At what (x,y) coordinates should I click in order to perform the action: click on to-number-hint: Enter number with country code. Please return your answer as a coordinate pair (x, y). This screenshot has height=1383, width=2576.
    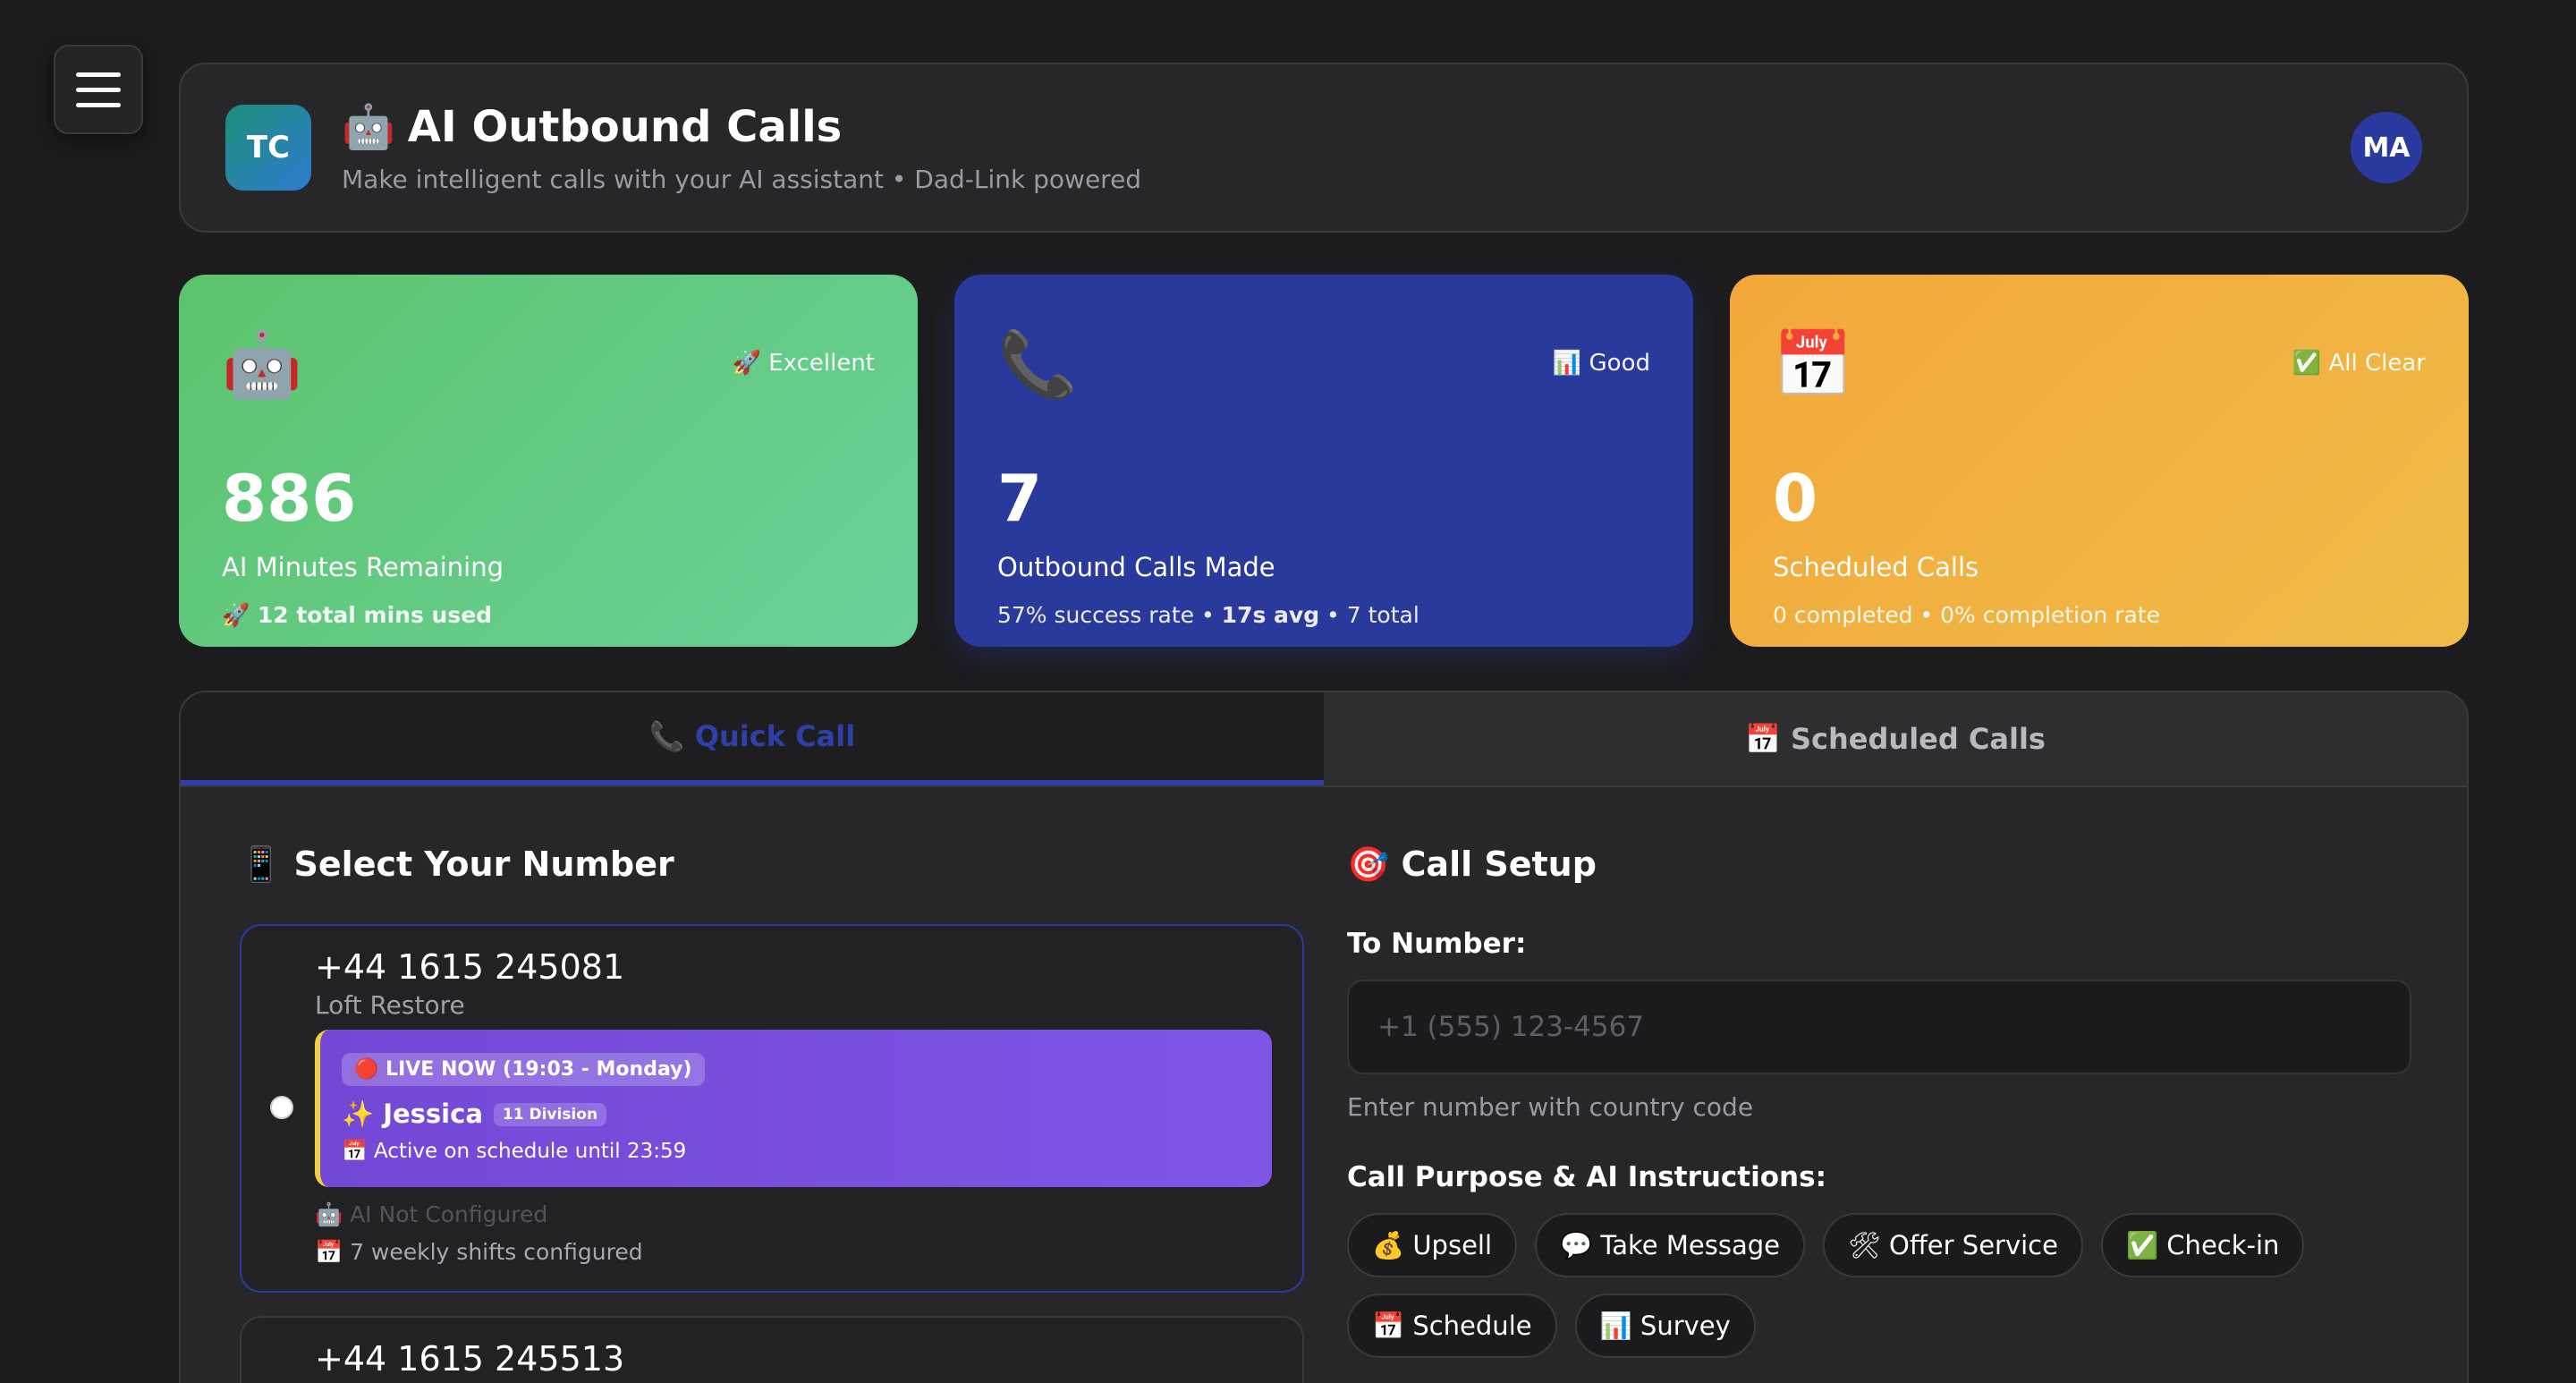
    Looking at the image, I should click on (1550, 1107).